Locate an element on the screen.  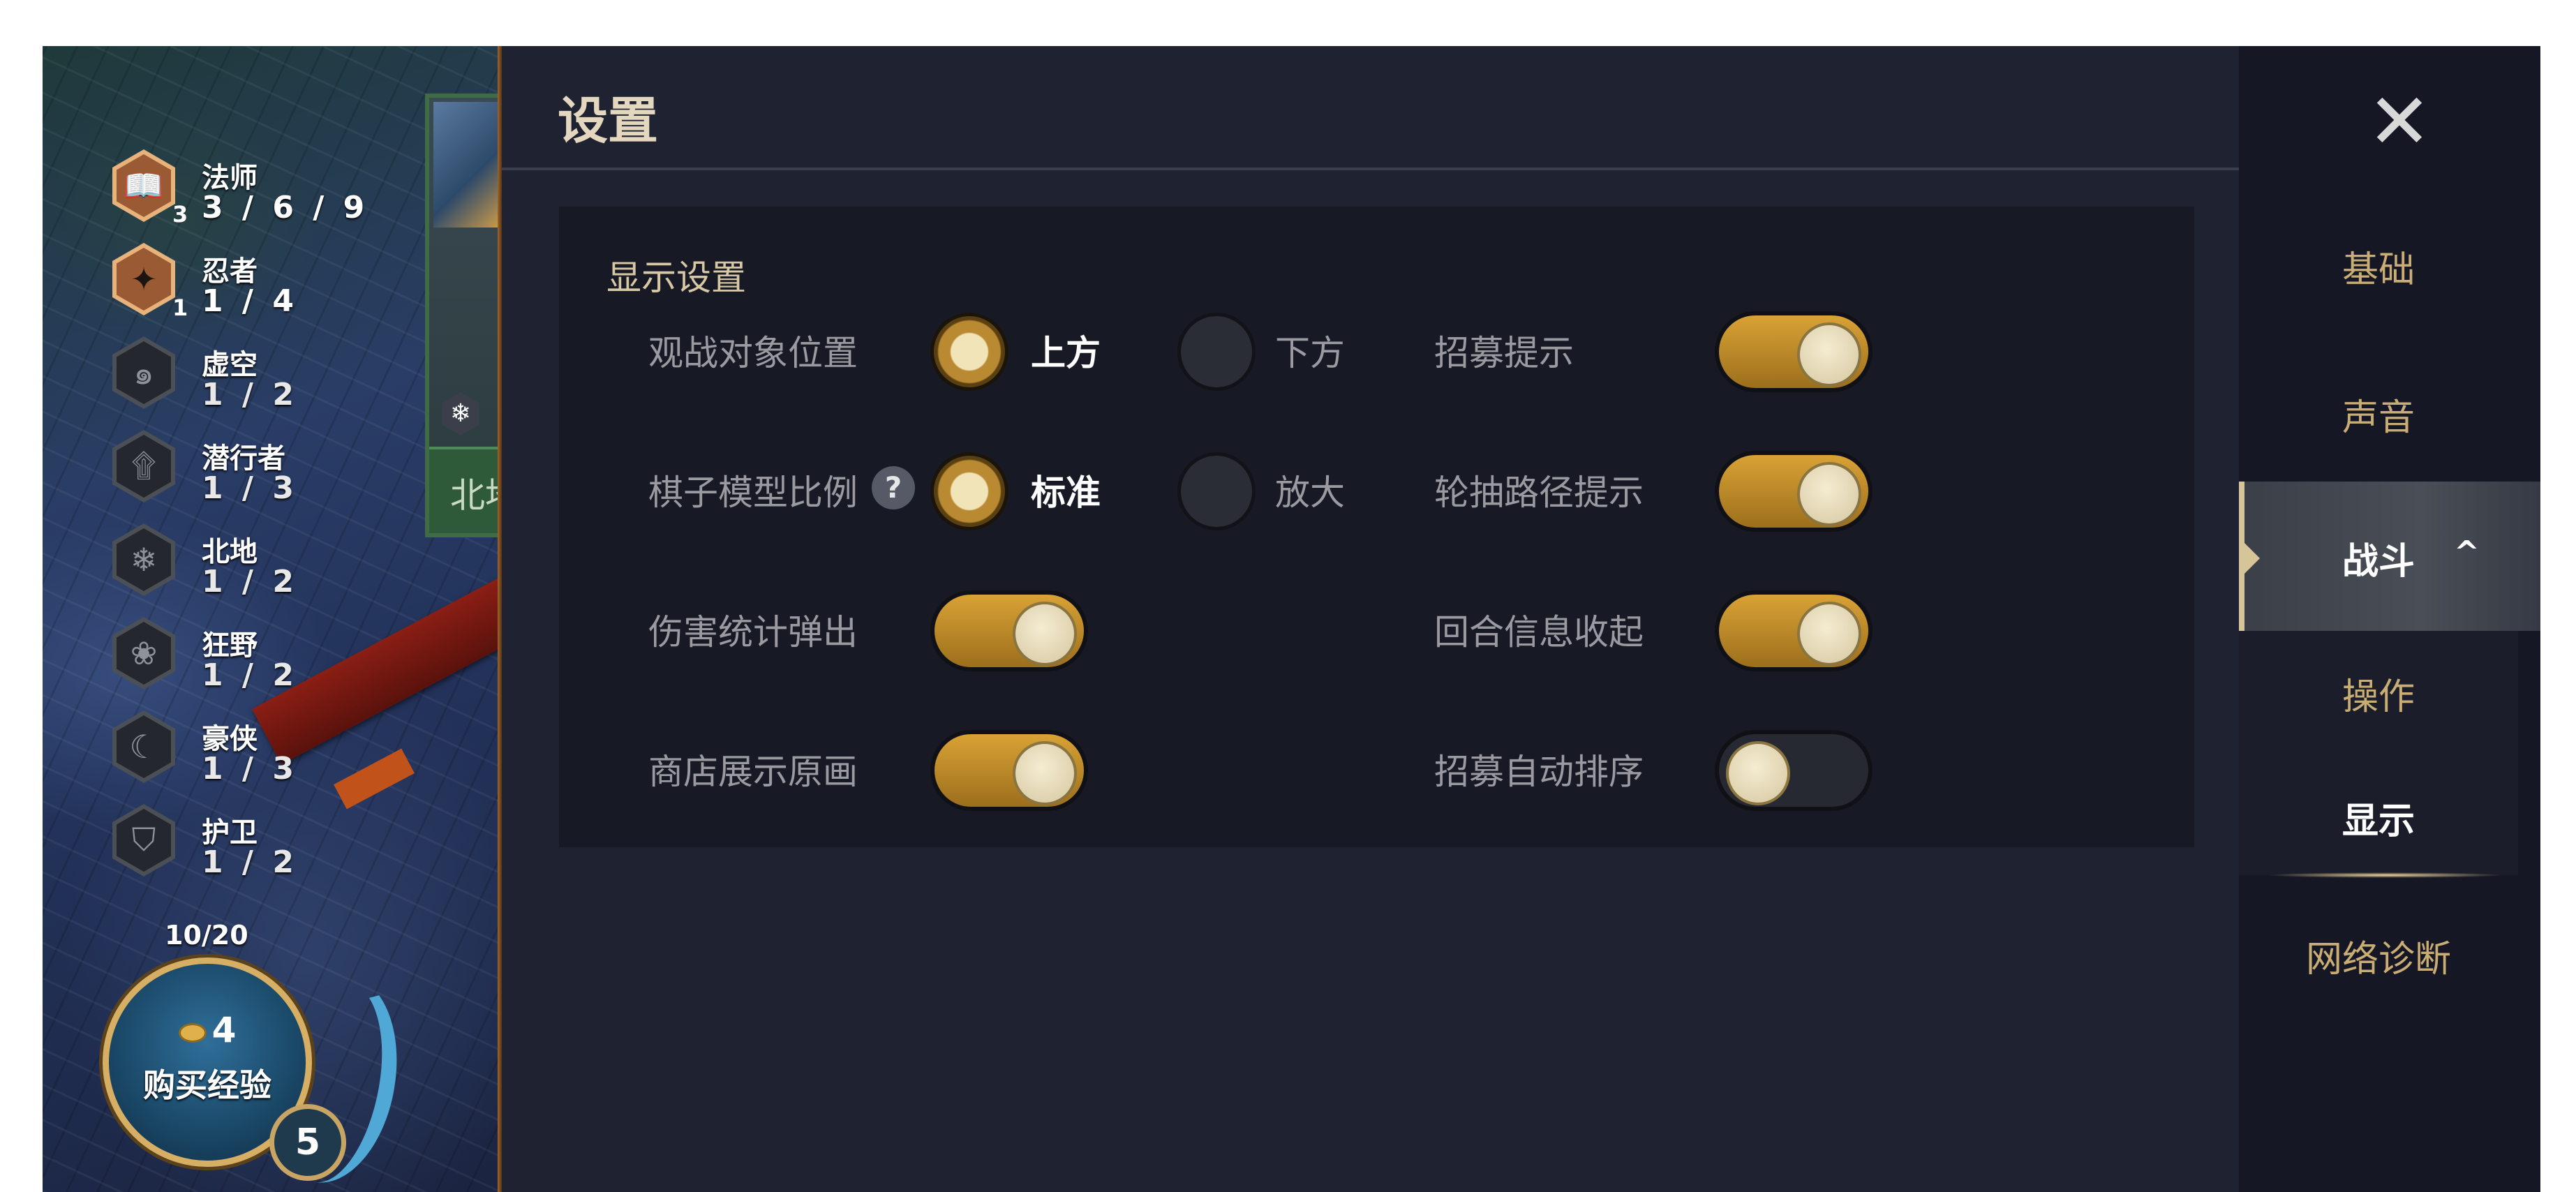
spectate-top-radio is located at coordinates (969, 352).